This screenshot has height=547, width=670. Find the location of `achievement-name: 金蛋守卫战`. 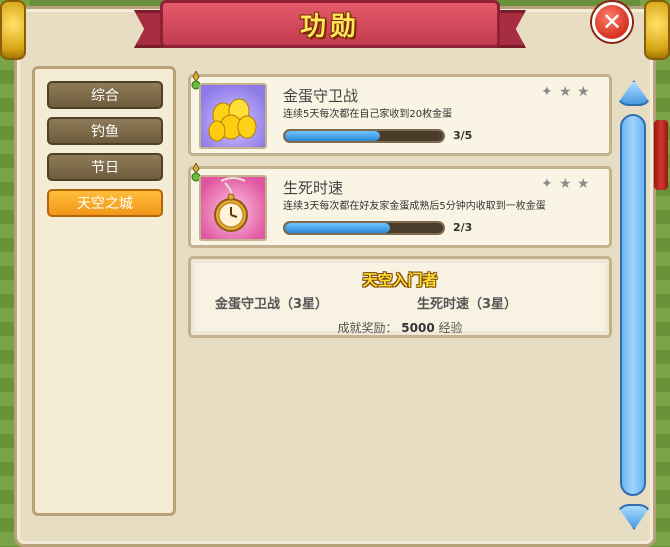

achievement-name: 金蛋守卫战 is located at coordinates (321, 96).